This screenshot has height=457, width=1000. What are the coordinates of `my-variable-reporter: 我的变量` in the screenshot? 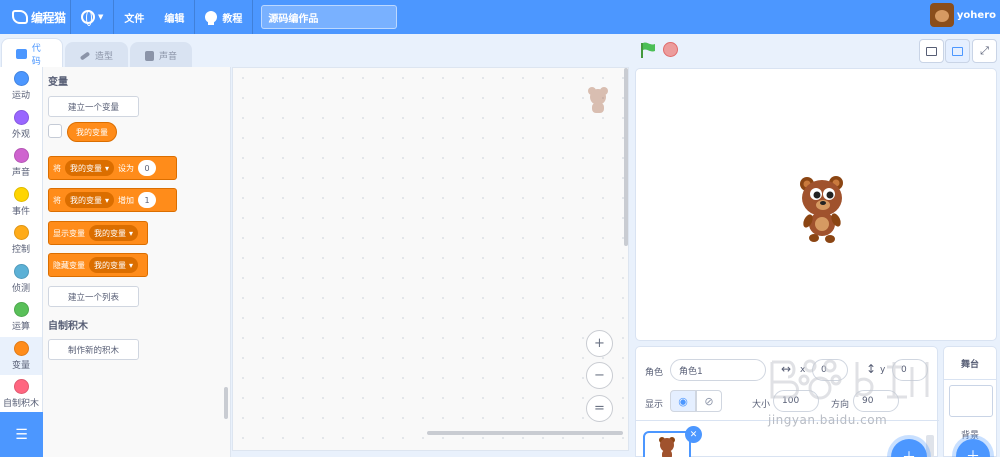 It's located at (92, 132).